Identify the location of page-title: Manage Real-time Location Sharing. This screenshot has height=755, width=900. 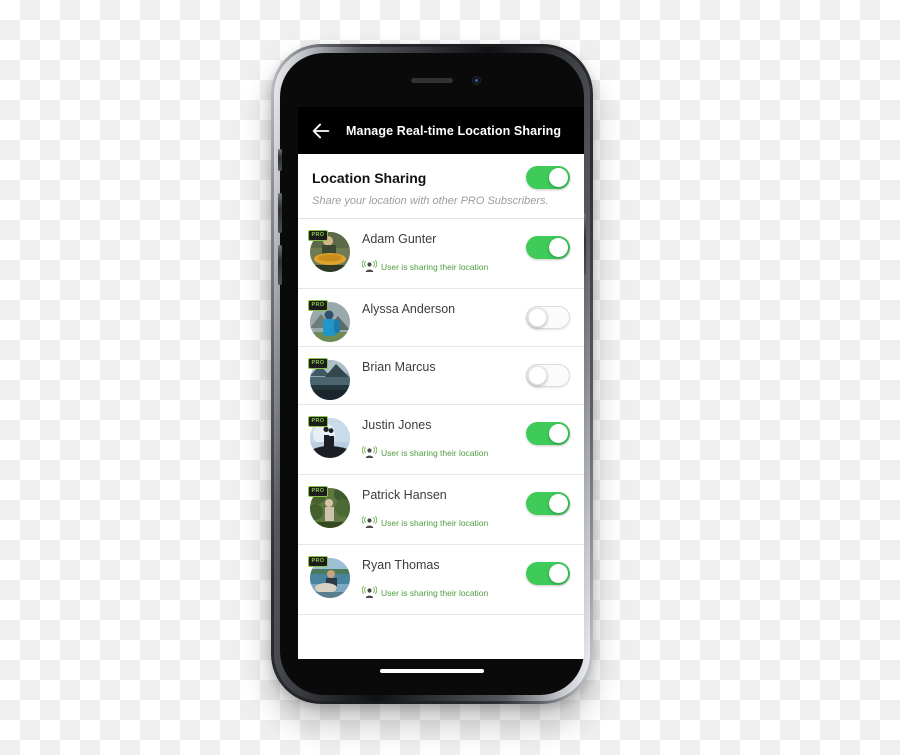
(454, 130).